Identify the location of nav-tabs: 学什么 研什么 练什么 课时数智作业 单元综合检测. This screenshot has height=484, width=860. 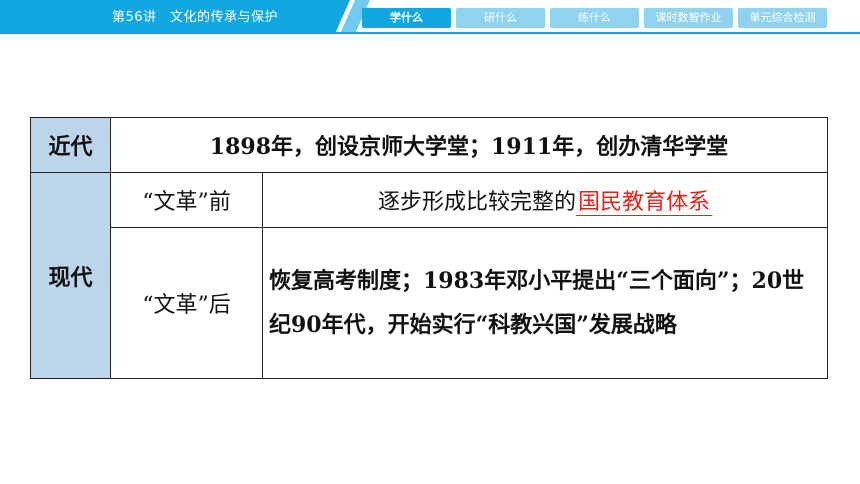
(430, 19).